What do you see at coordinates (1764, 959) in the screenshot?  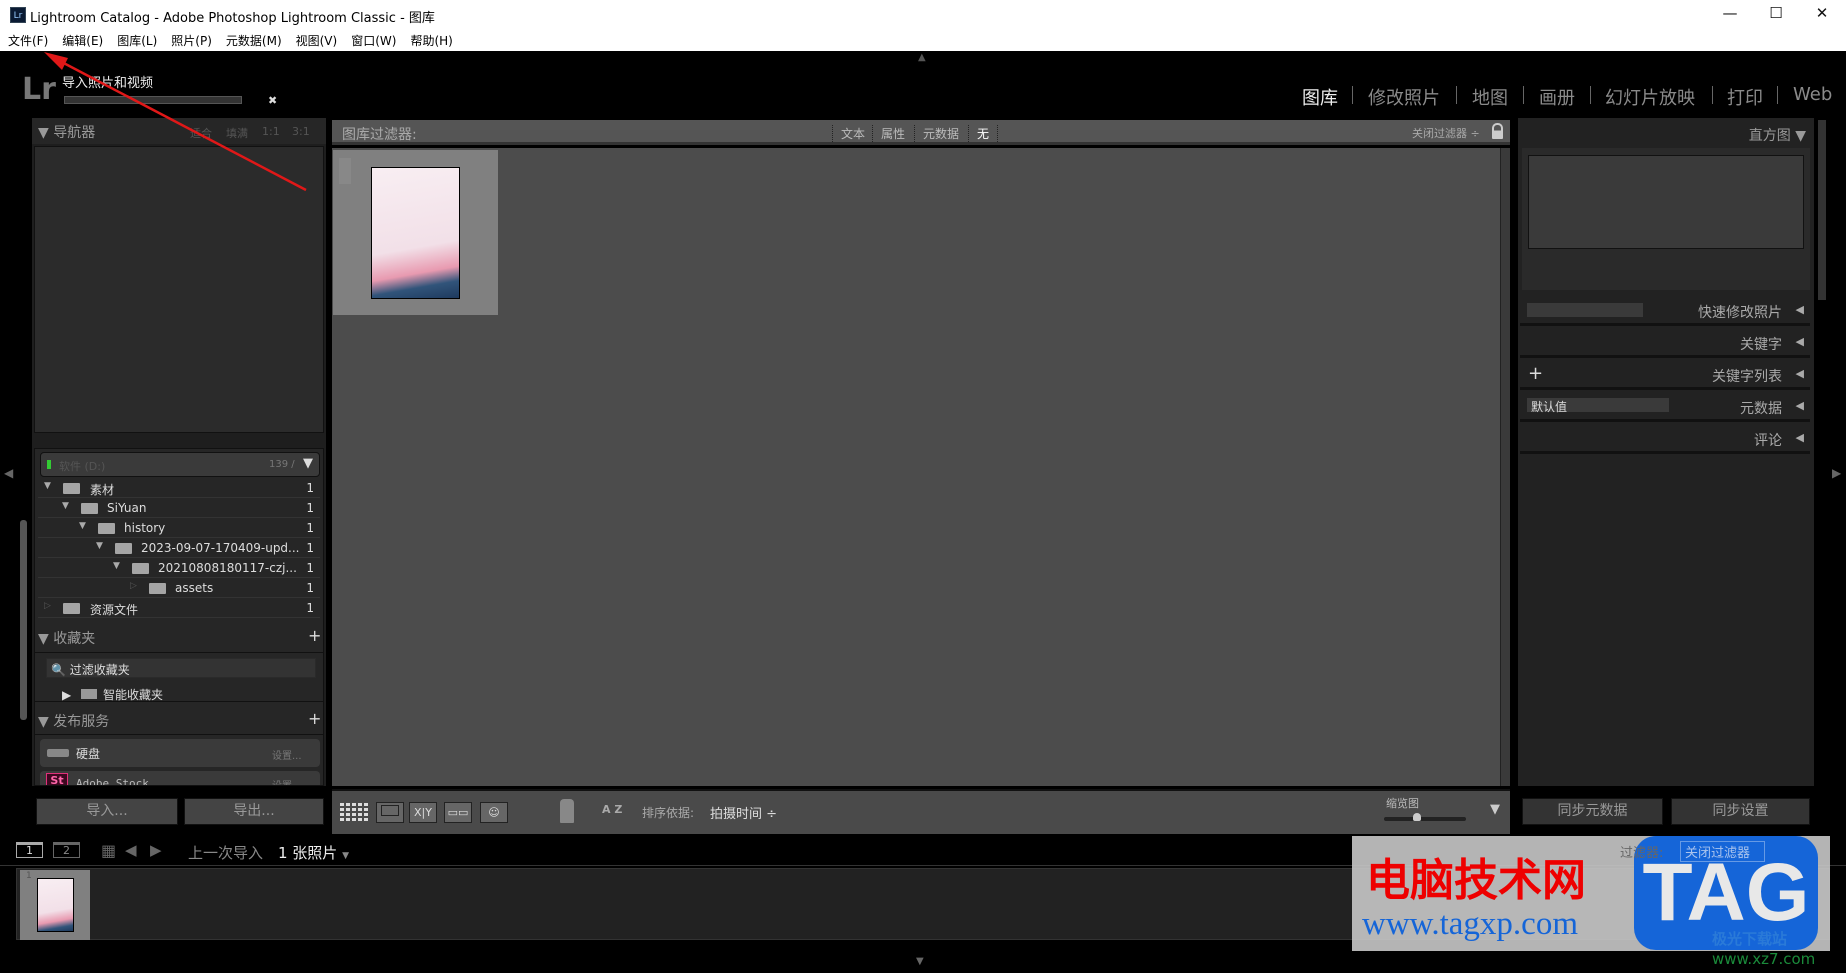 I see `watermark-sub-url: www.xz7.com` at bounding box center [1764, 959].